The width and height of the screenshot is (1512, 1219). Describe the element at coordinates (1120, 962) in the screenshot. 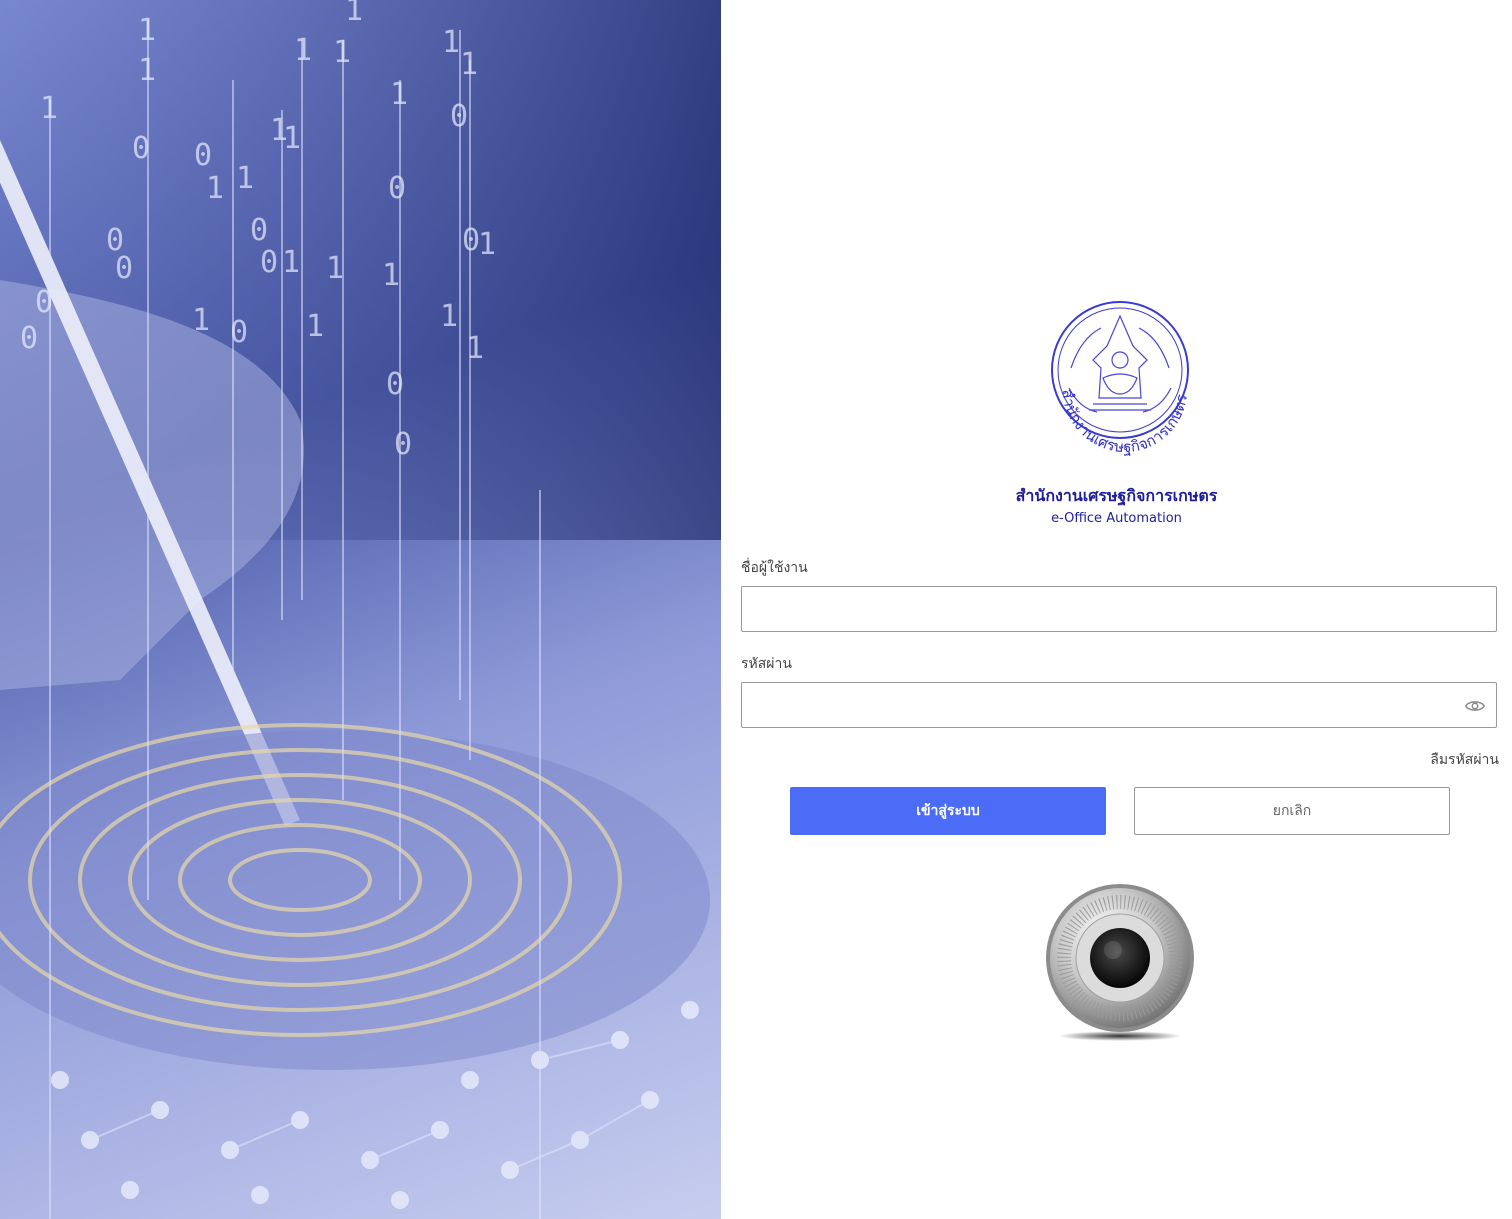

I see `safe-dial-icon` at that location.